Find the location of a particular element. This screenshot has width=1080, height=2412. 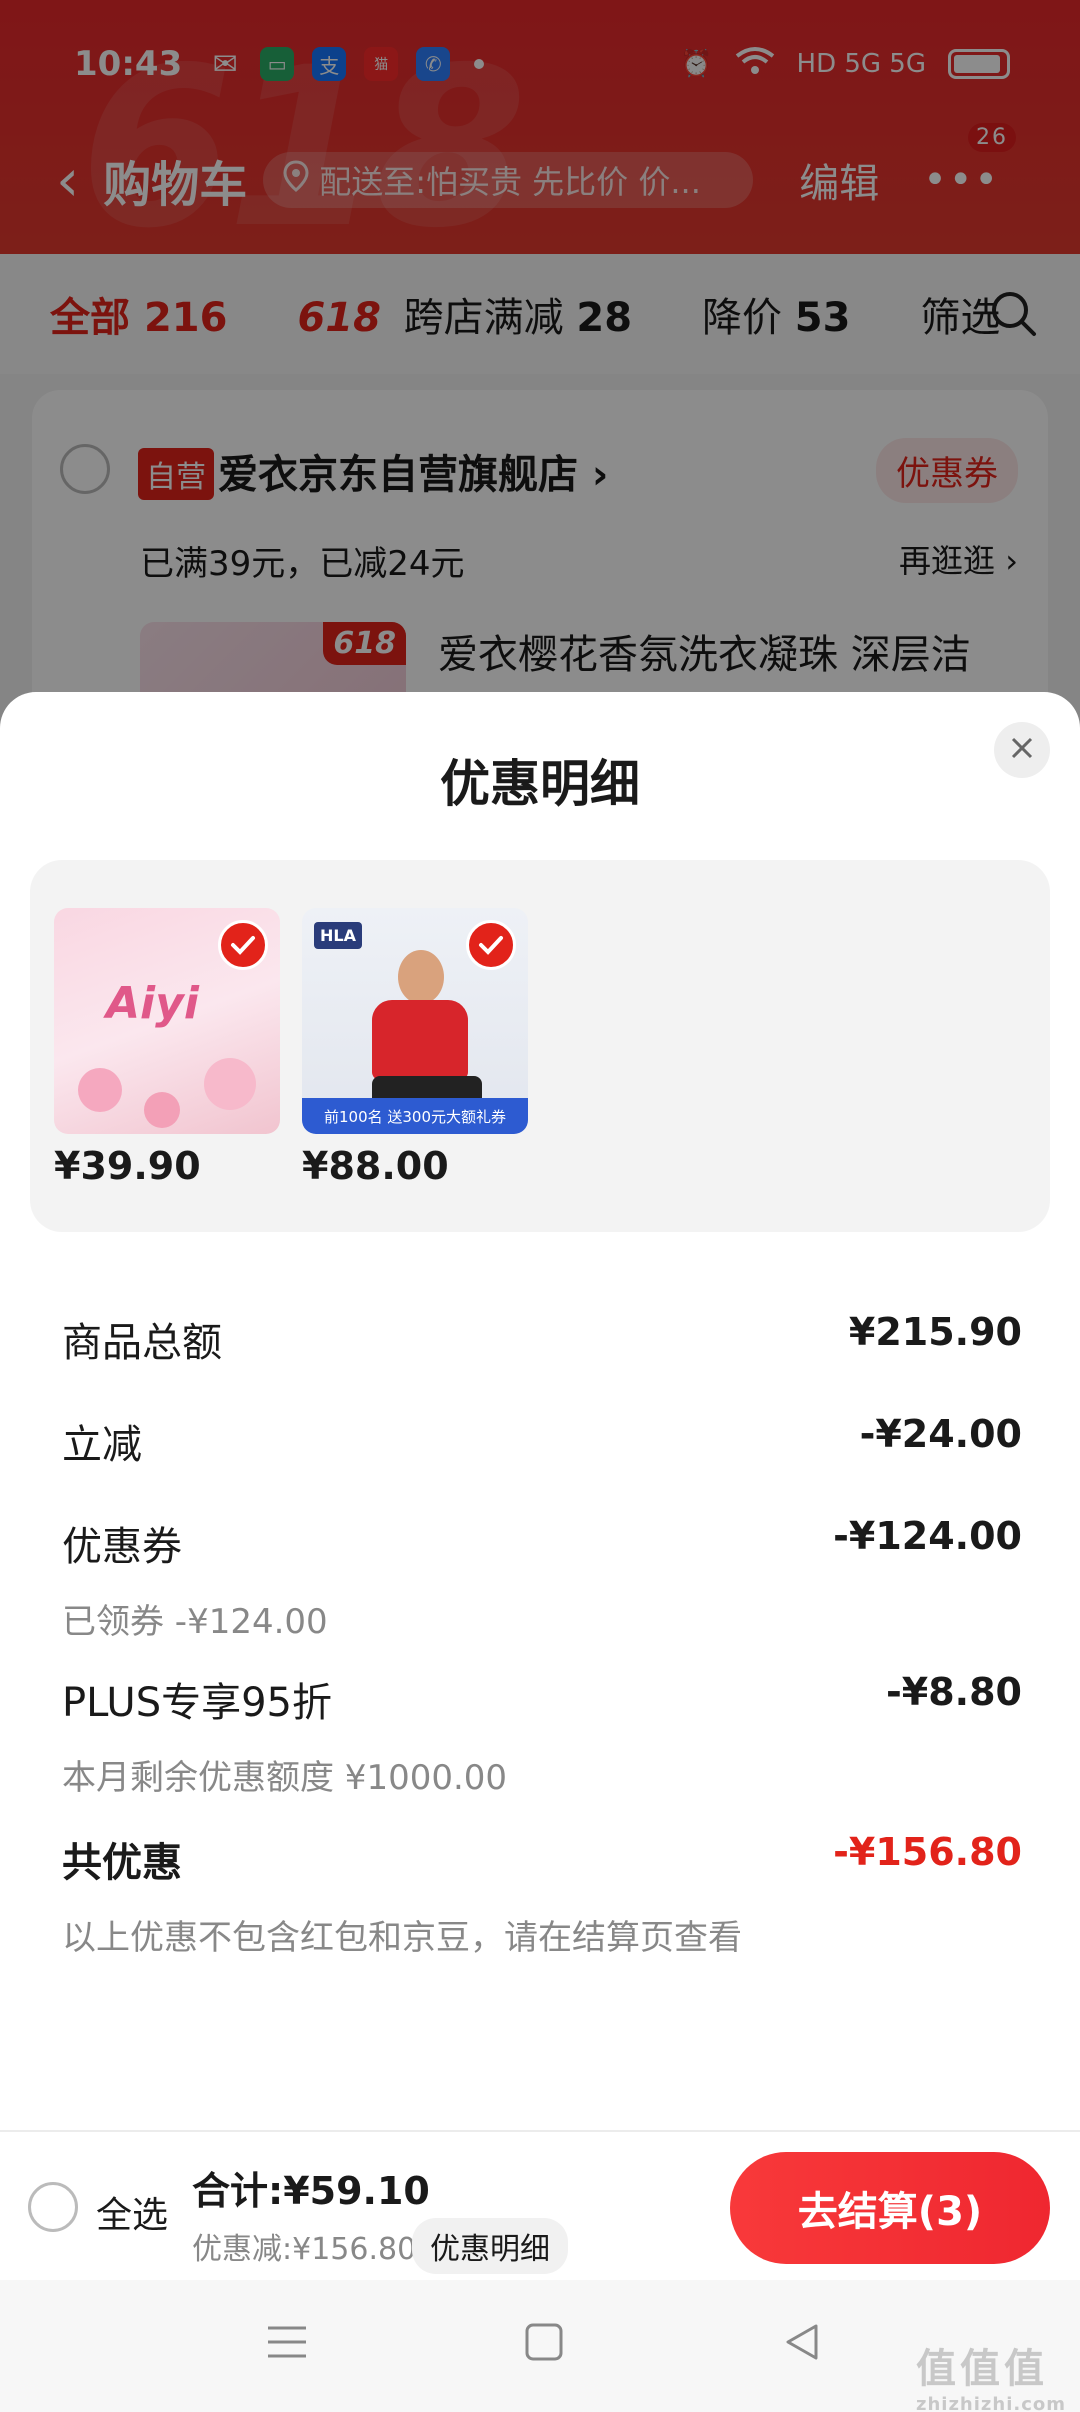

row-subtotal: 商品总额 ¥215.90 is located at coordinates (542, 1339).